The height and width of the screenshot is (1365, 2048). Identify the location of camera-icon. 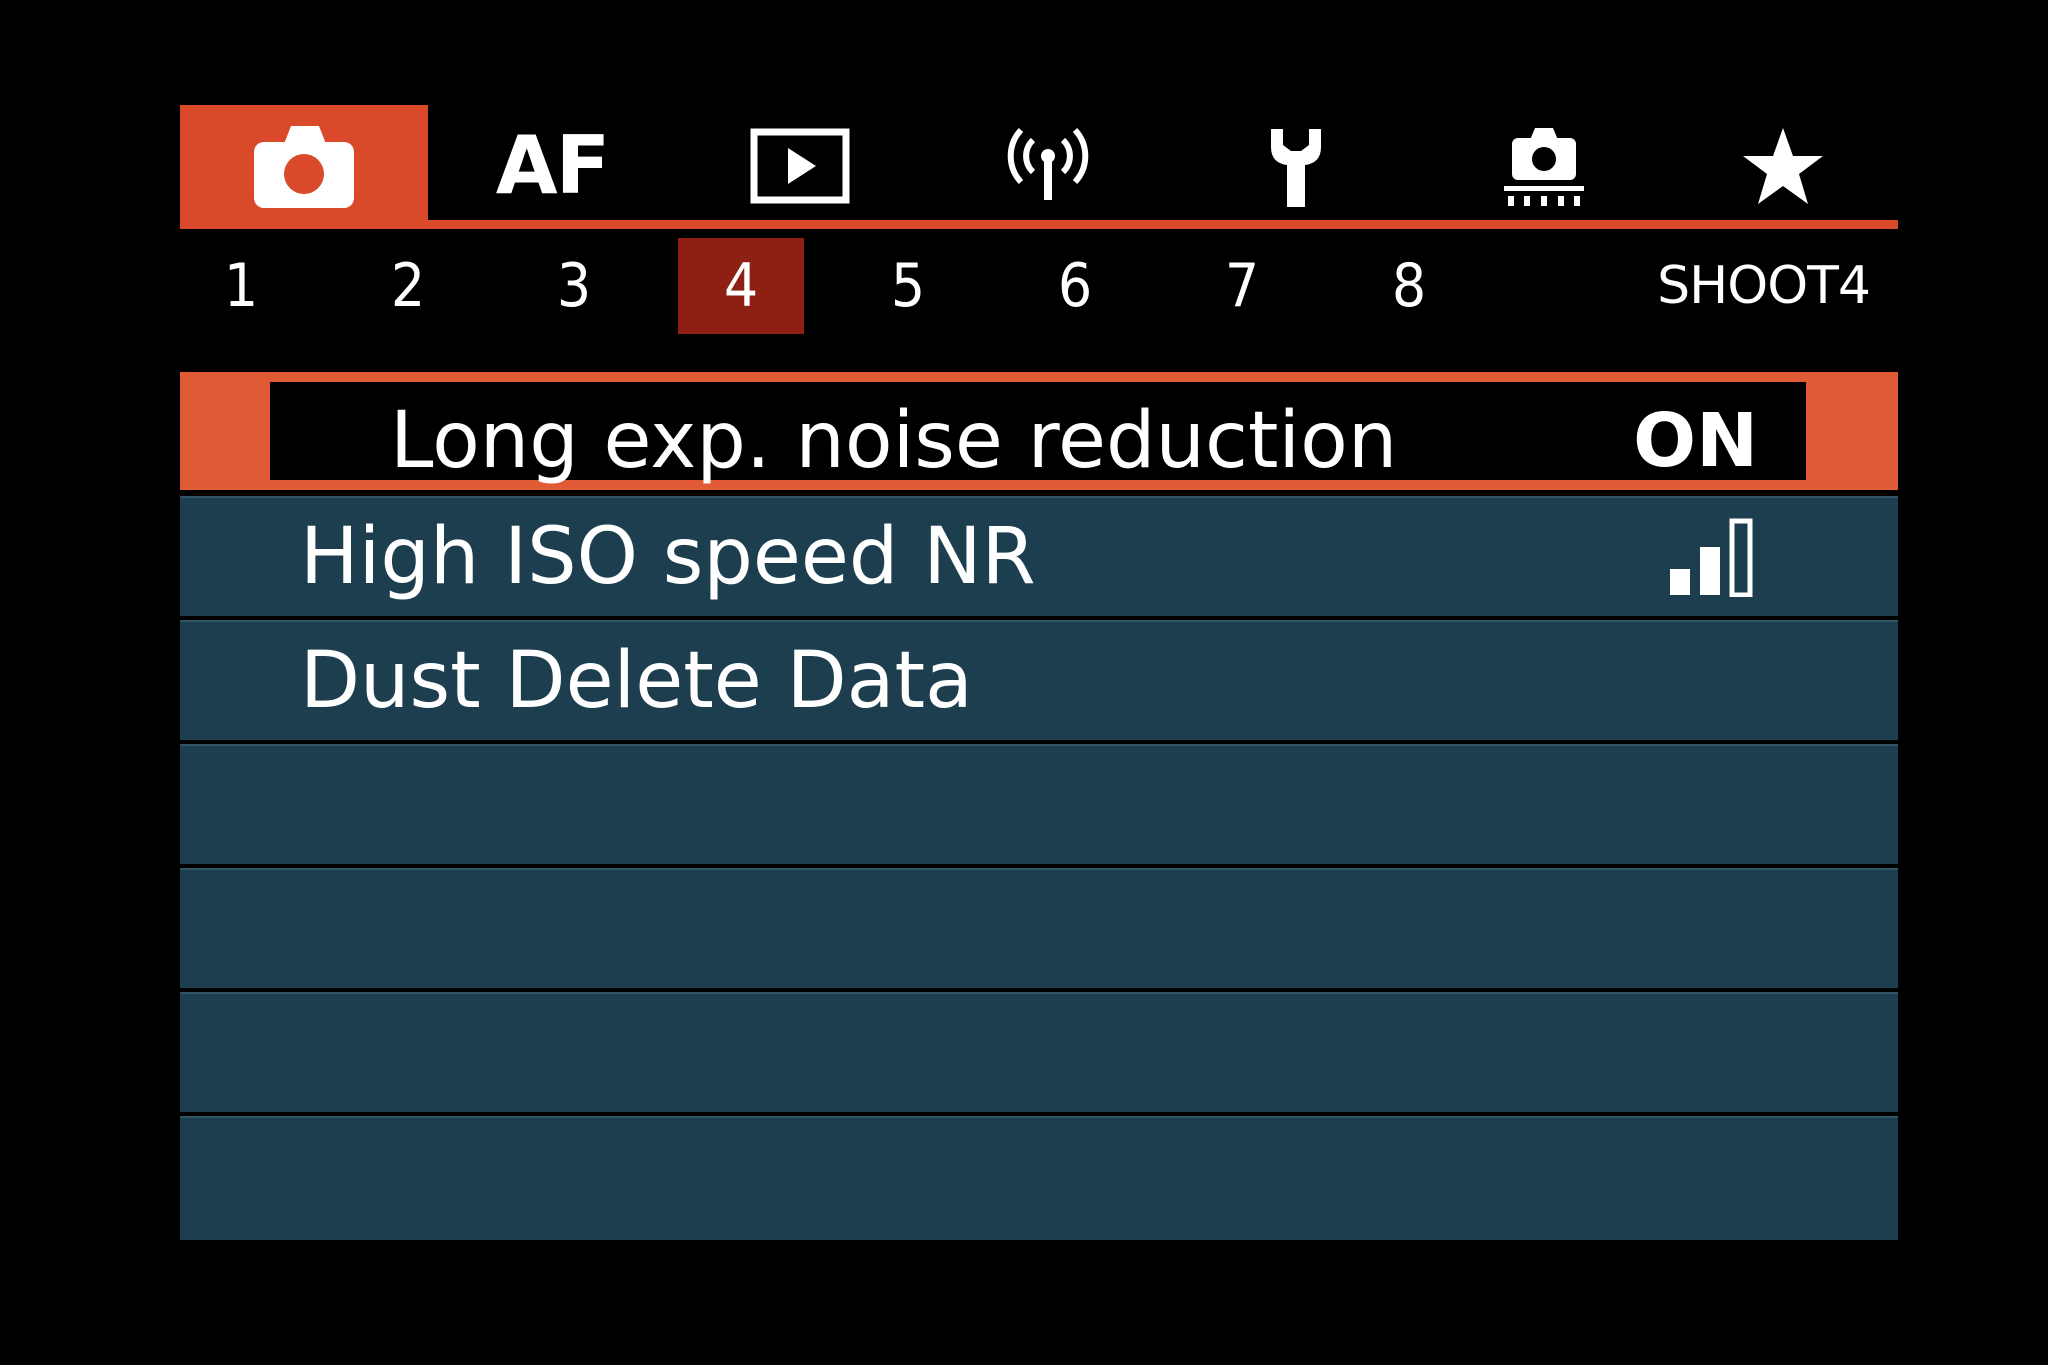
(304, 166).